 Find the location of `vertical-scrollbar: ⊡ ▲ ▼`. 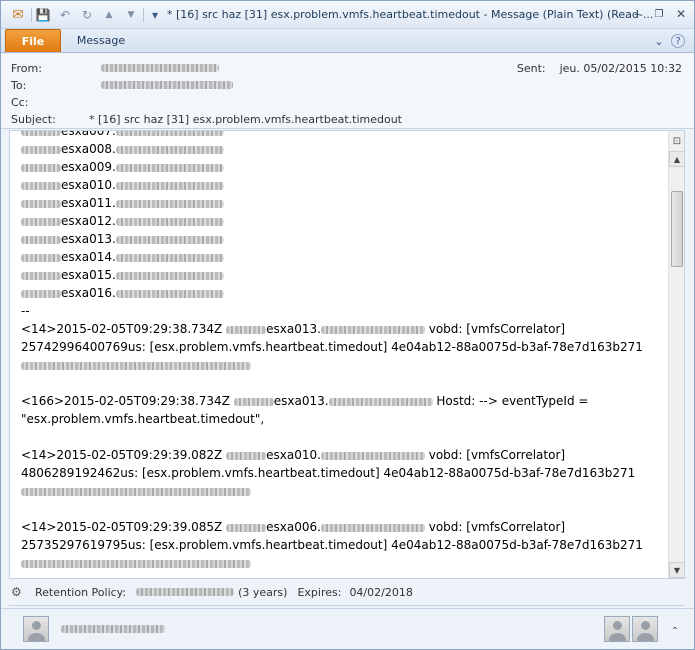

vertical-scrollbar: ⊡ ▲ ▼ is located at coordinates (676, 354).